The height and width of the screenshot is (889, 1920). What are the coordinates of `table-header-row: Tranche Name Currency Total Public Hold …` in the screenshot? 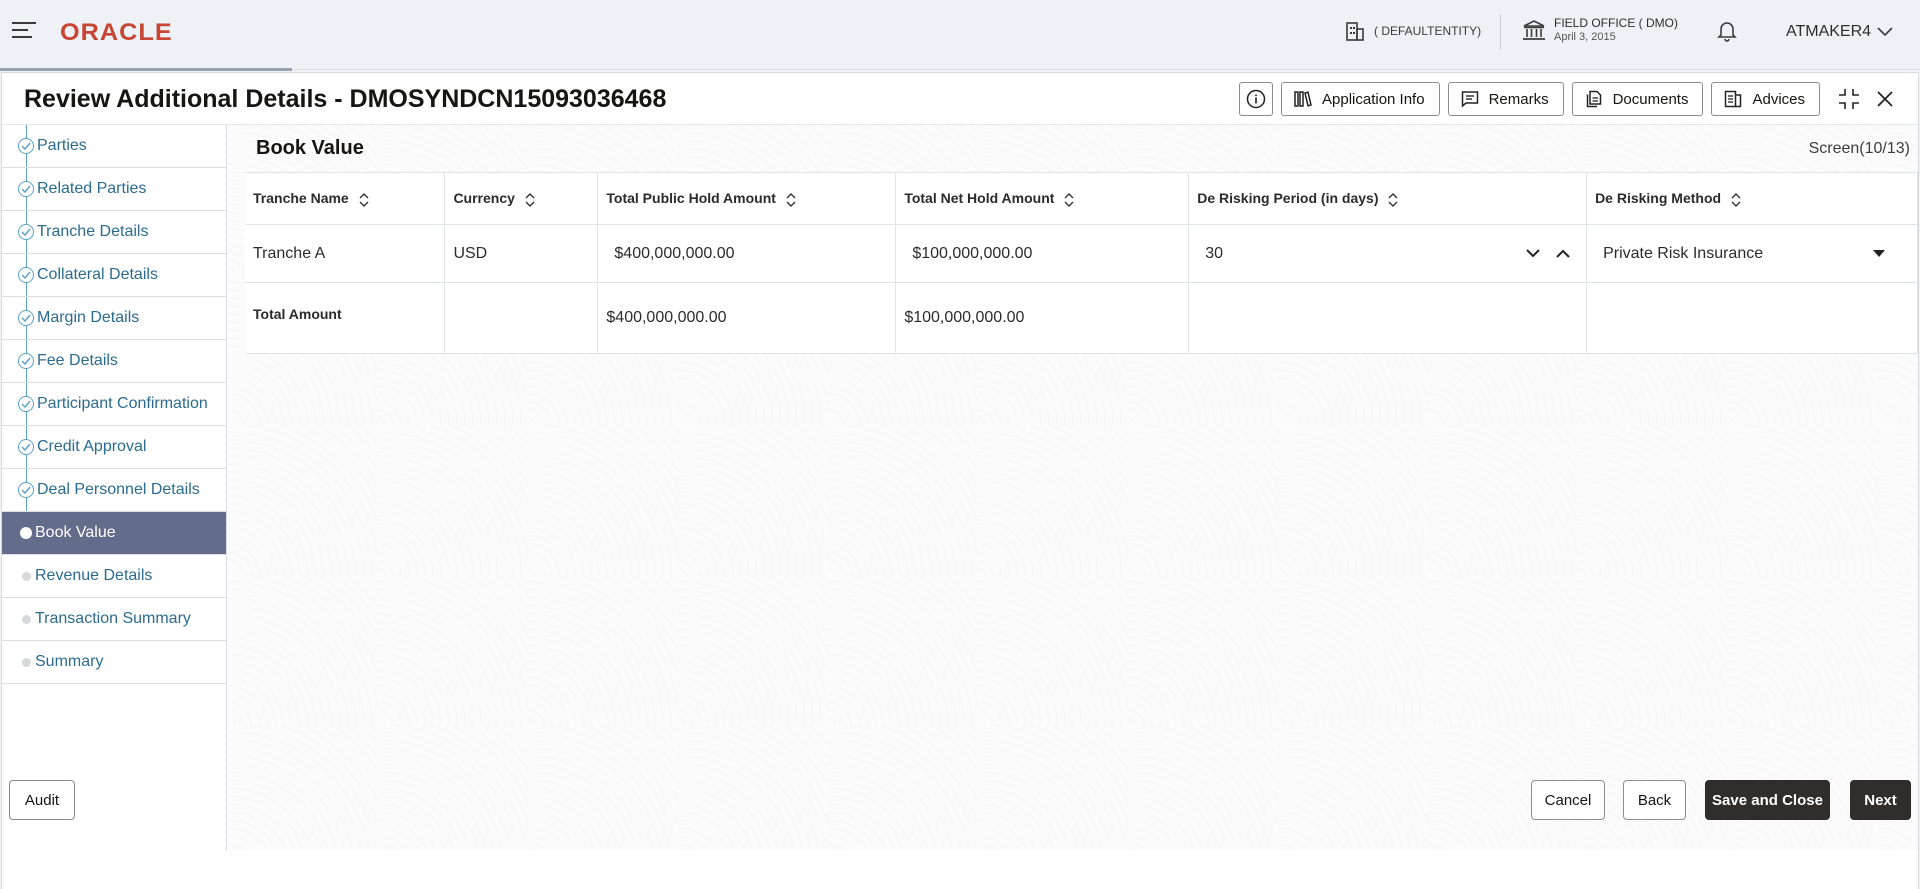 It's located at (1081, 198).